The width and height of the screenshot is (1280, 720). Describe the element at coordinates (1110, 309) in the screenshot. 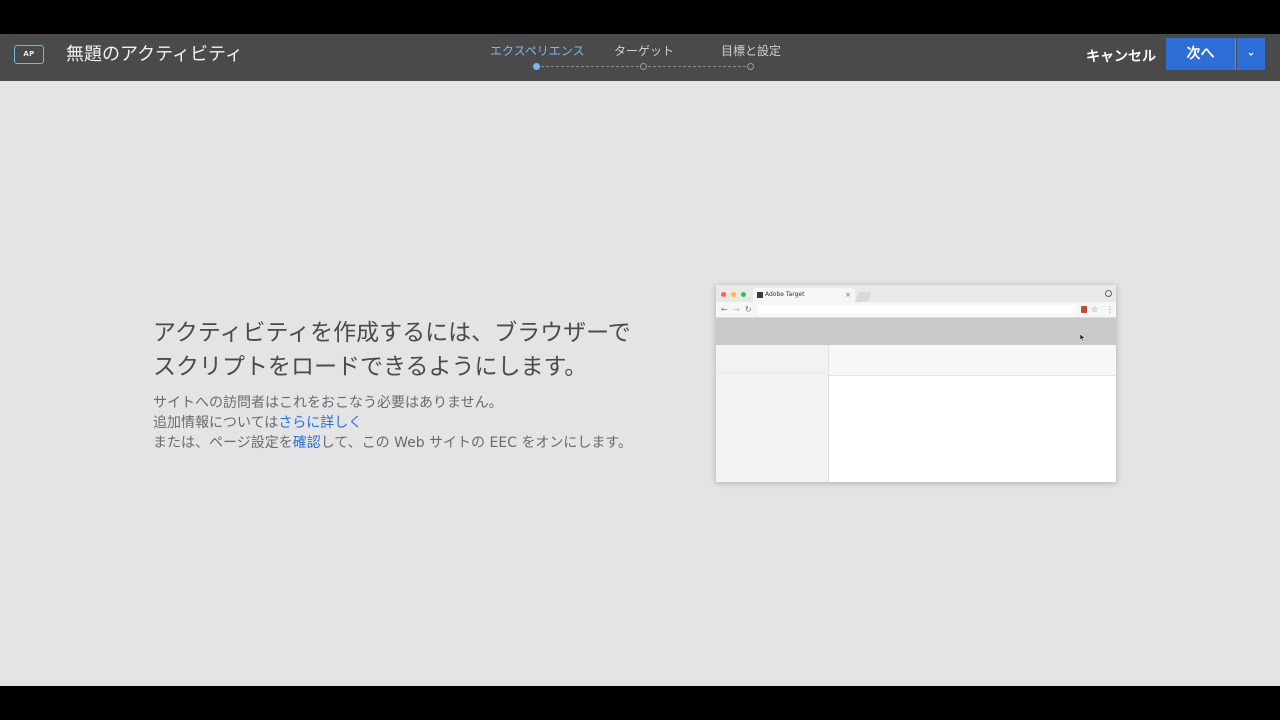

I see `kebab-menu-icon: ⋮` at that location.